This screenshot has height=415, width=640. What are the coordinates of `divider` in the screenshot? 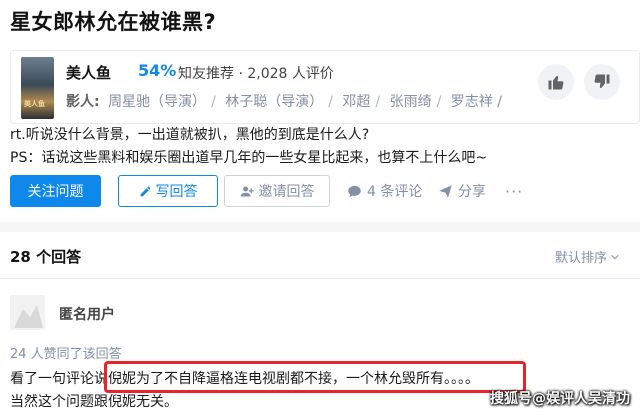 It's located at (320, 278).